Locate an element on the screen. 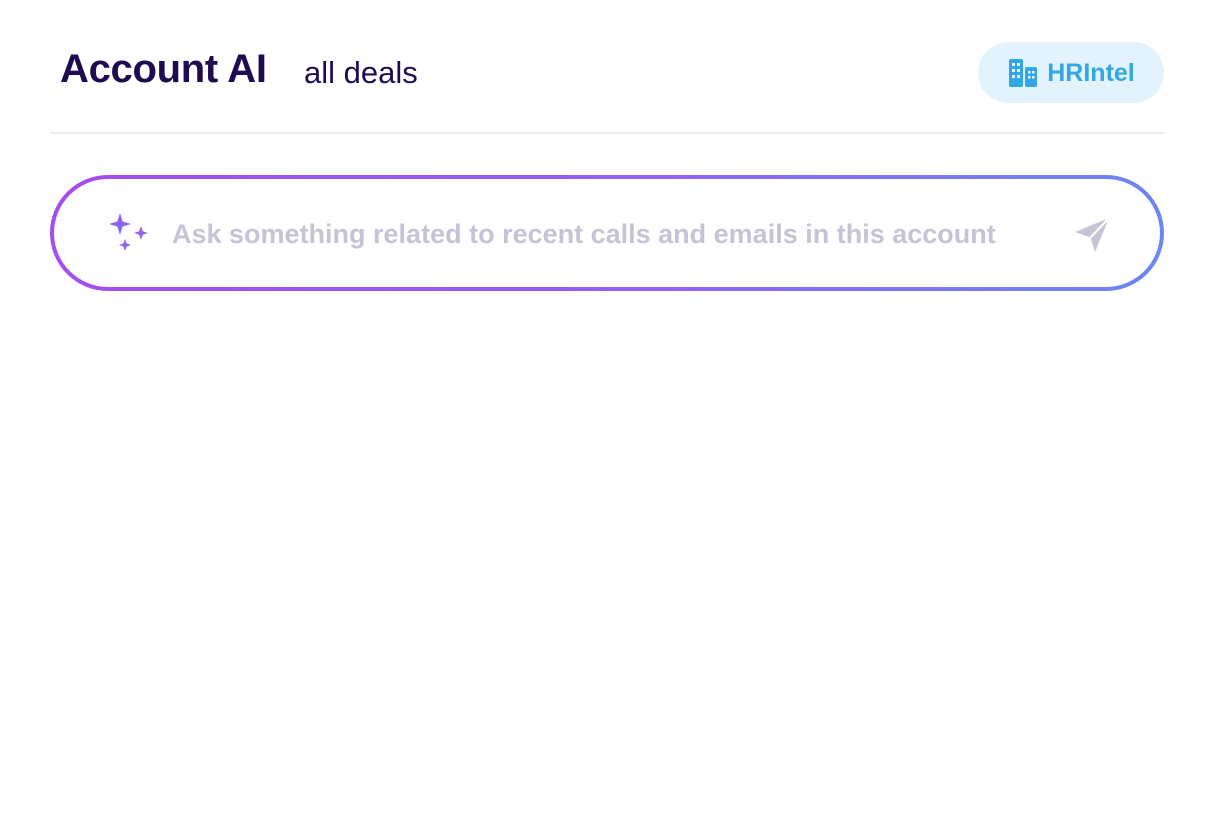 The image size is (1216, 818). sparkle-icon is located at coordinates (129, 234).